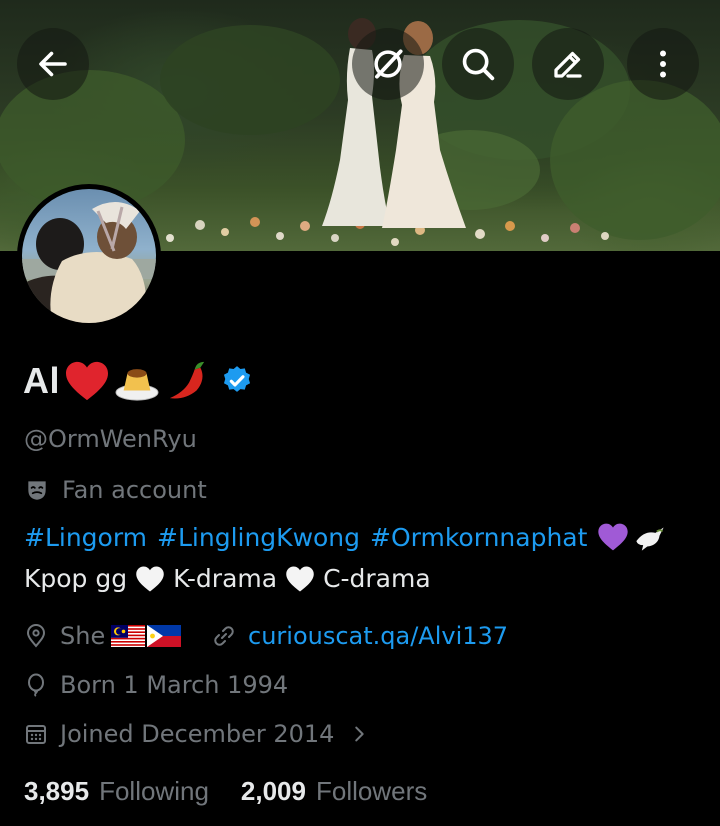  I want to click on hashtag-link: #Ormkornnaphat, so click(478, 537).